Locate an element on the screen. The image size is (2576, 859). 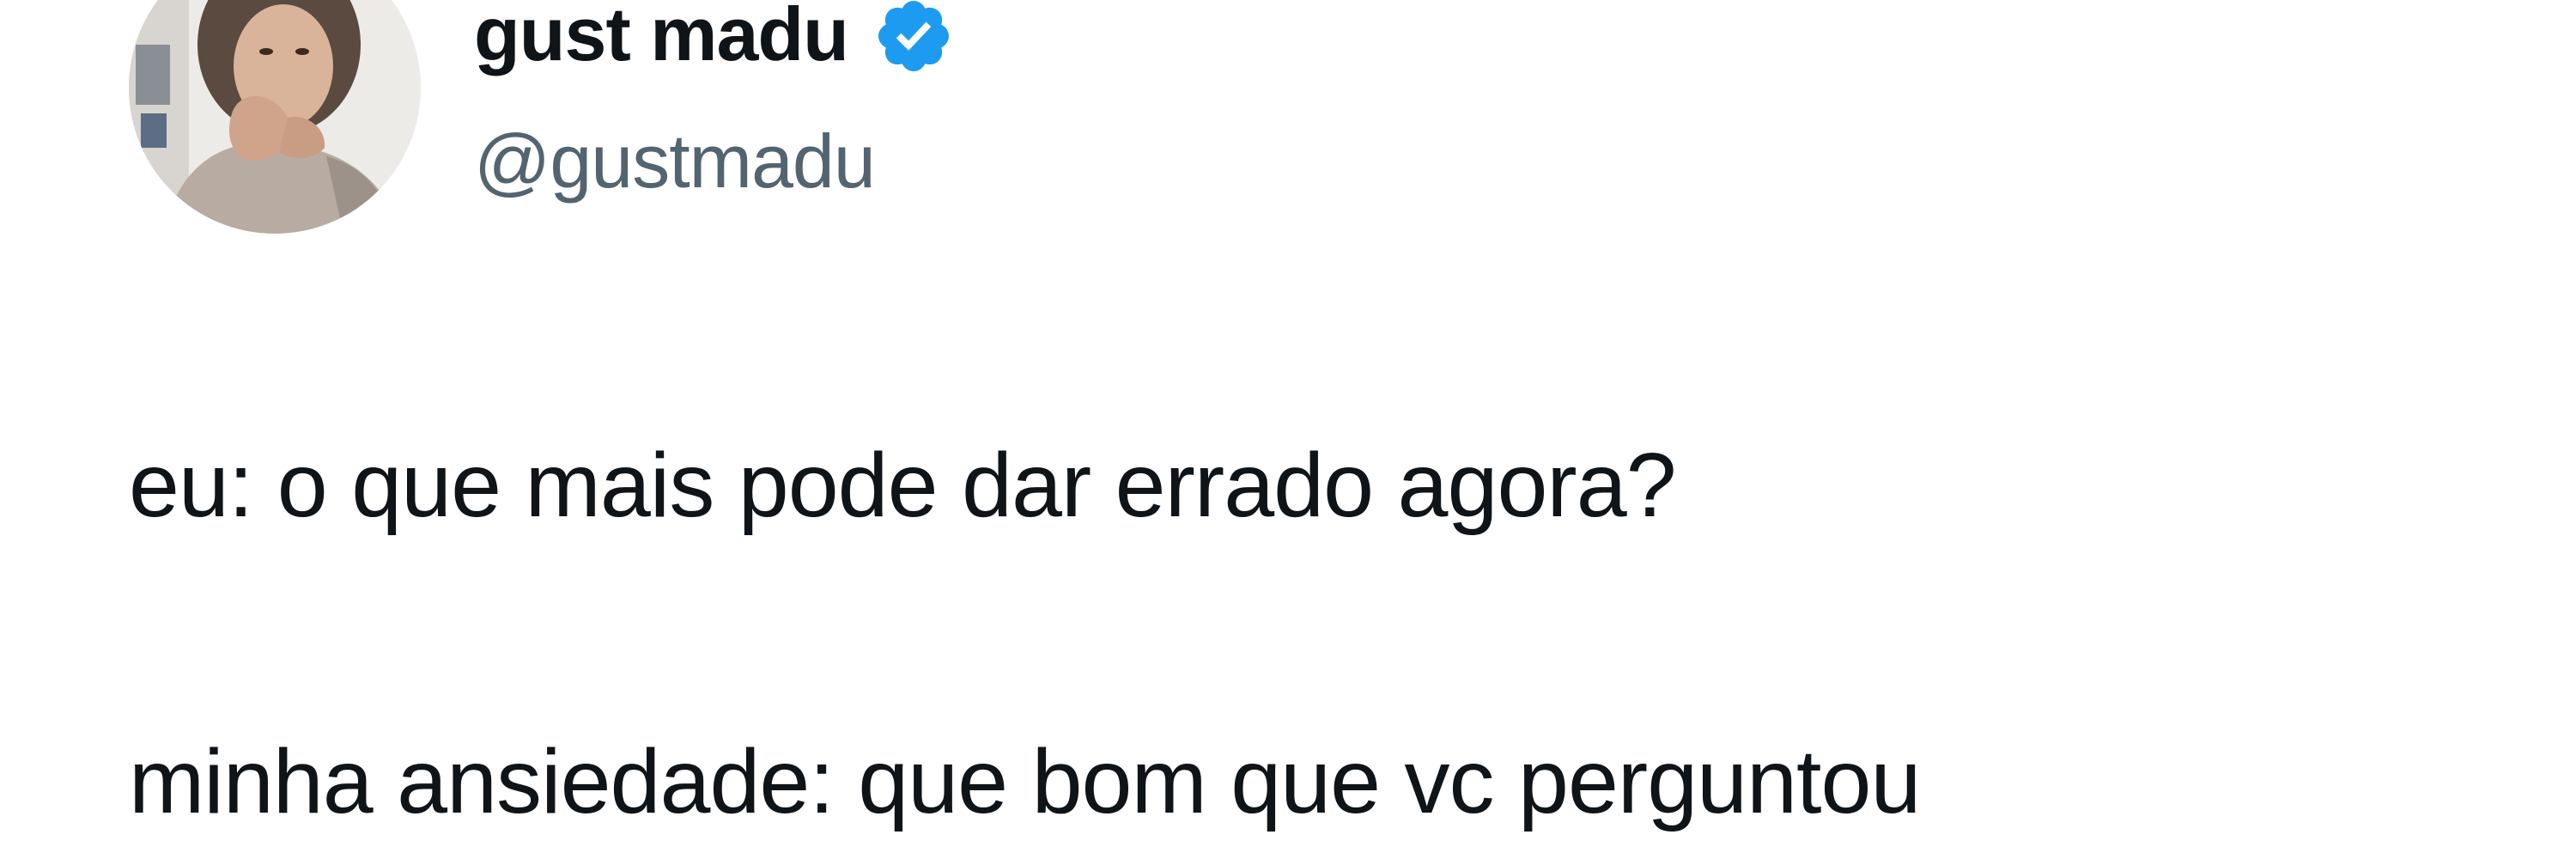
user-handle: @gustmadu is located at coordinates (675, 161).